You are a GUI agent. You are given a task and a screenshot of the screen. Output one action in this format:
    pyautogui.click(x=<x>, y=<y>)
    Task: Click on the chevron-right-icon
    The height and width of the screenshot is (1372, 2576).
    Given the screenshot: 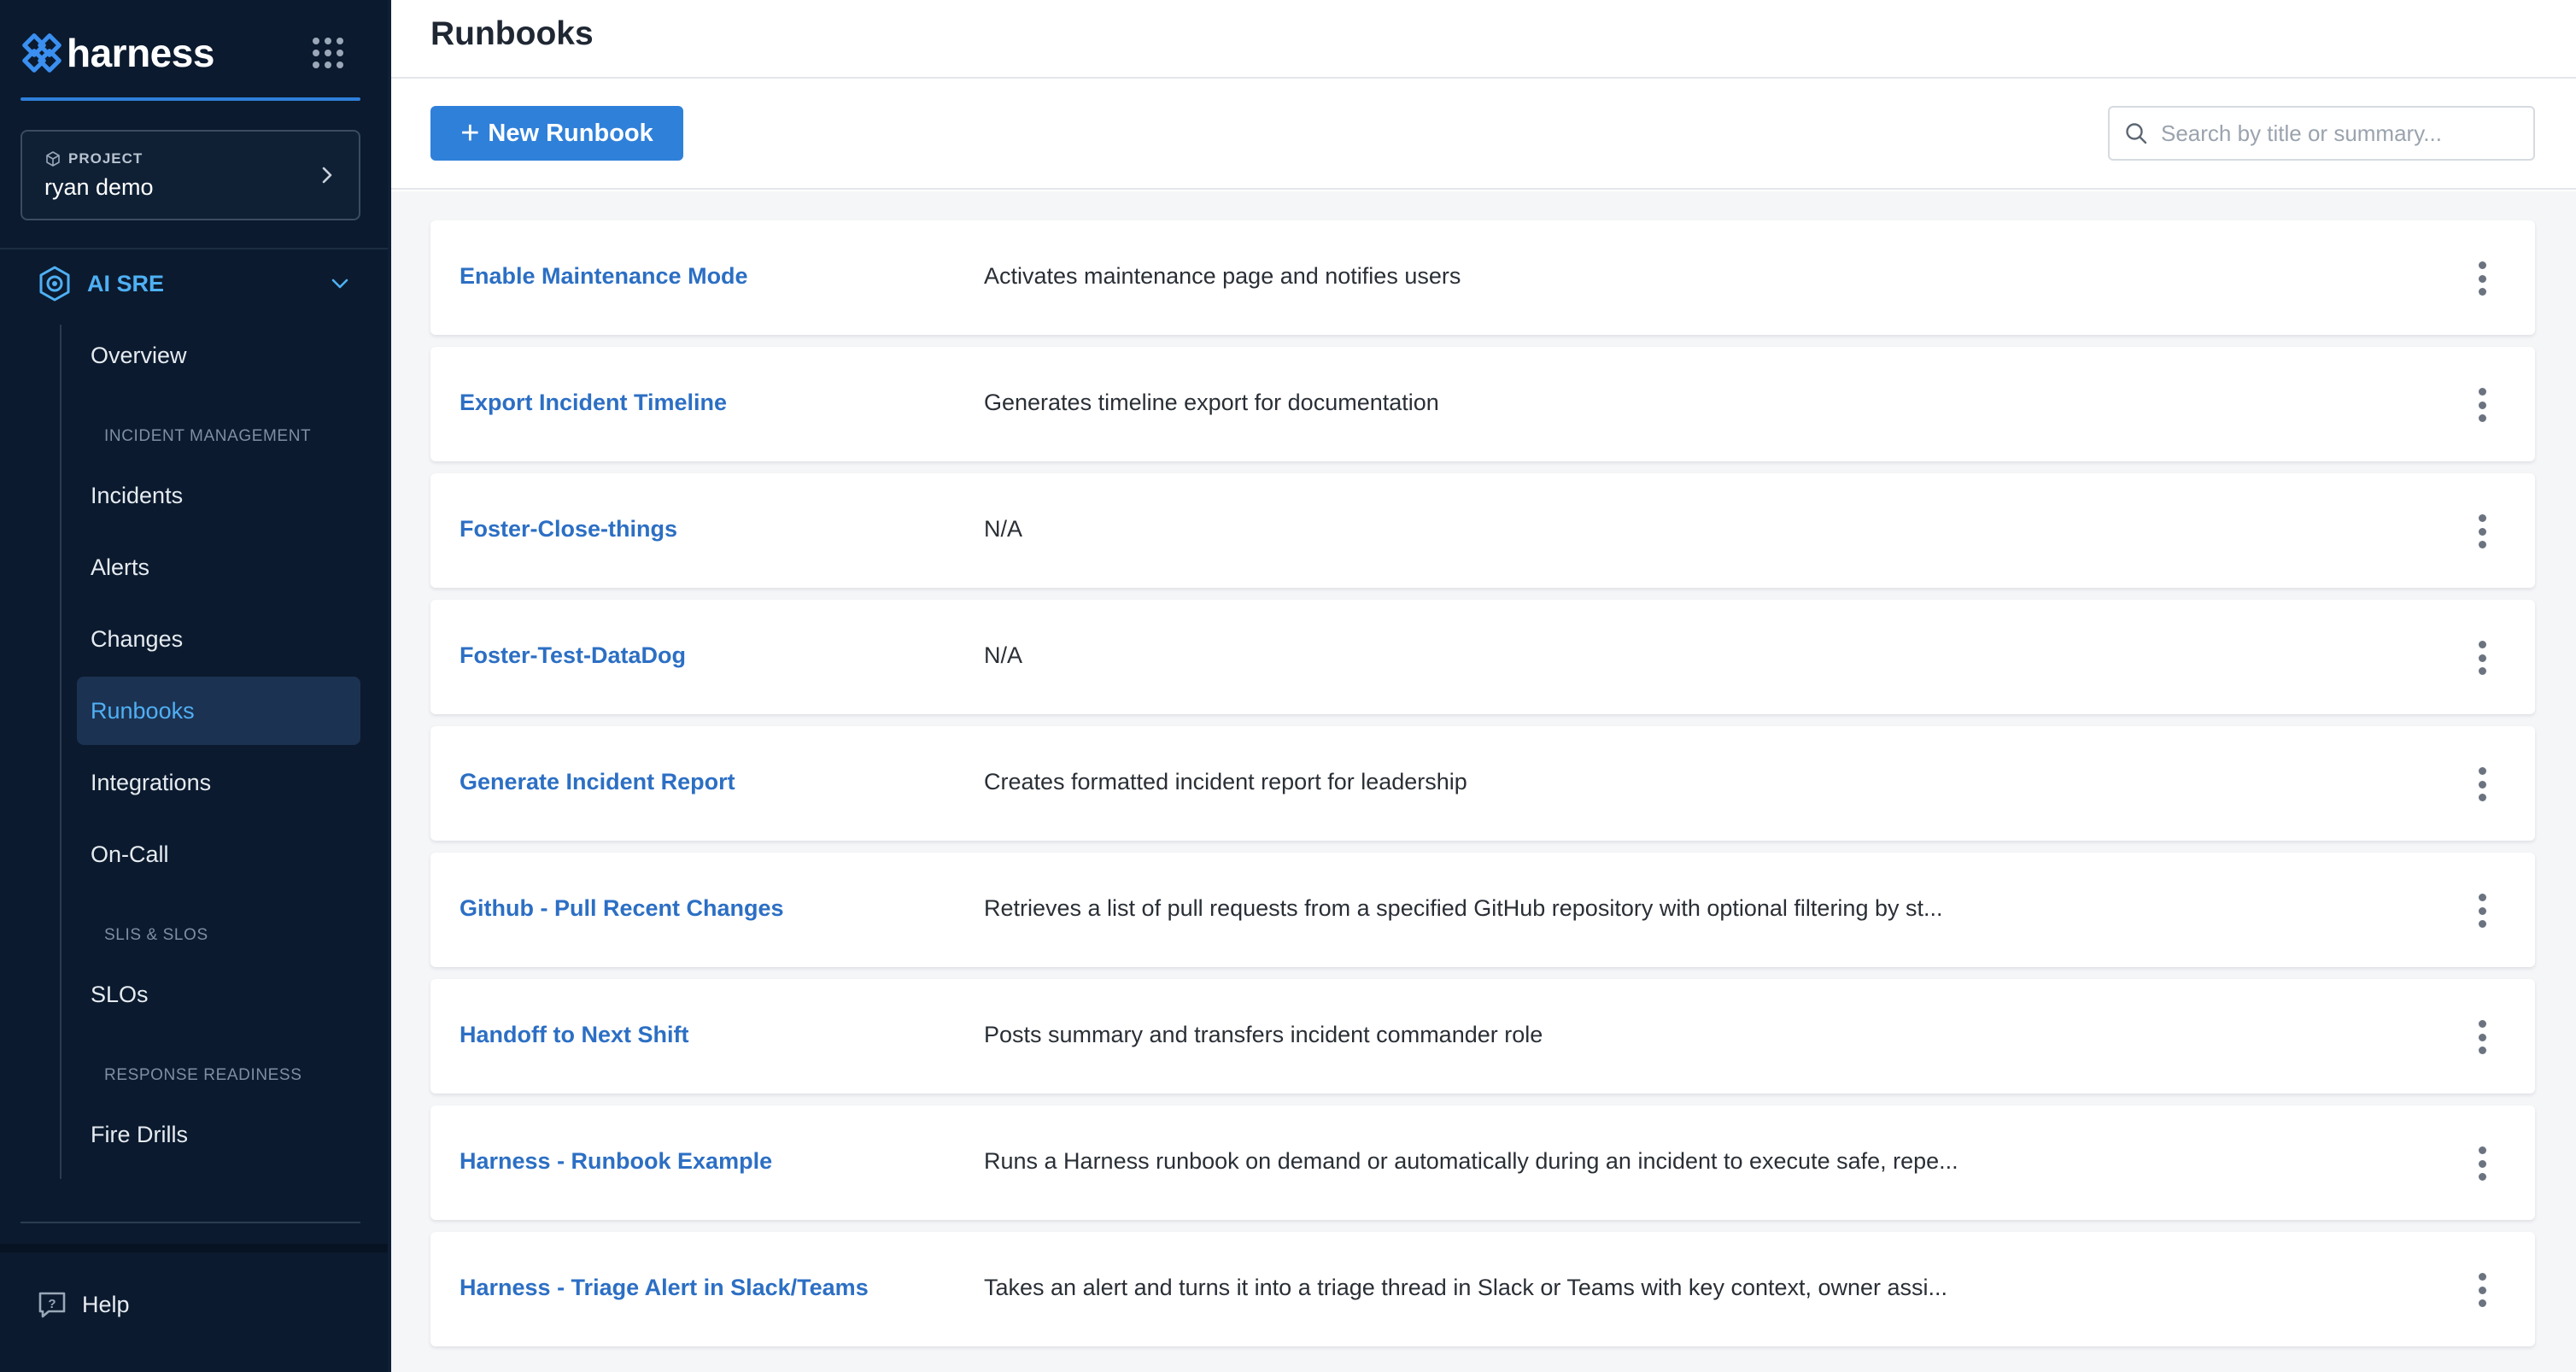 What is the action you would take?
    pyautogui.click(x=327, y=175)
    